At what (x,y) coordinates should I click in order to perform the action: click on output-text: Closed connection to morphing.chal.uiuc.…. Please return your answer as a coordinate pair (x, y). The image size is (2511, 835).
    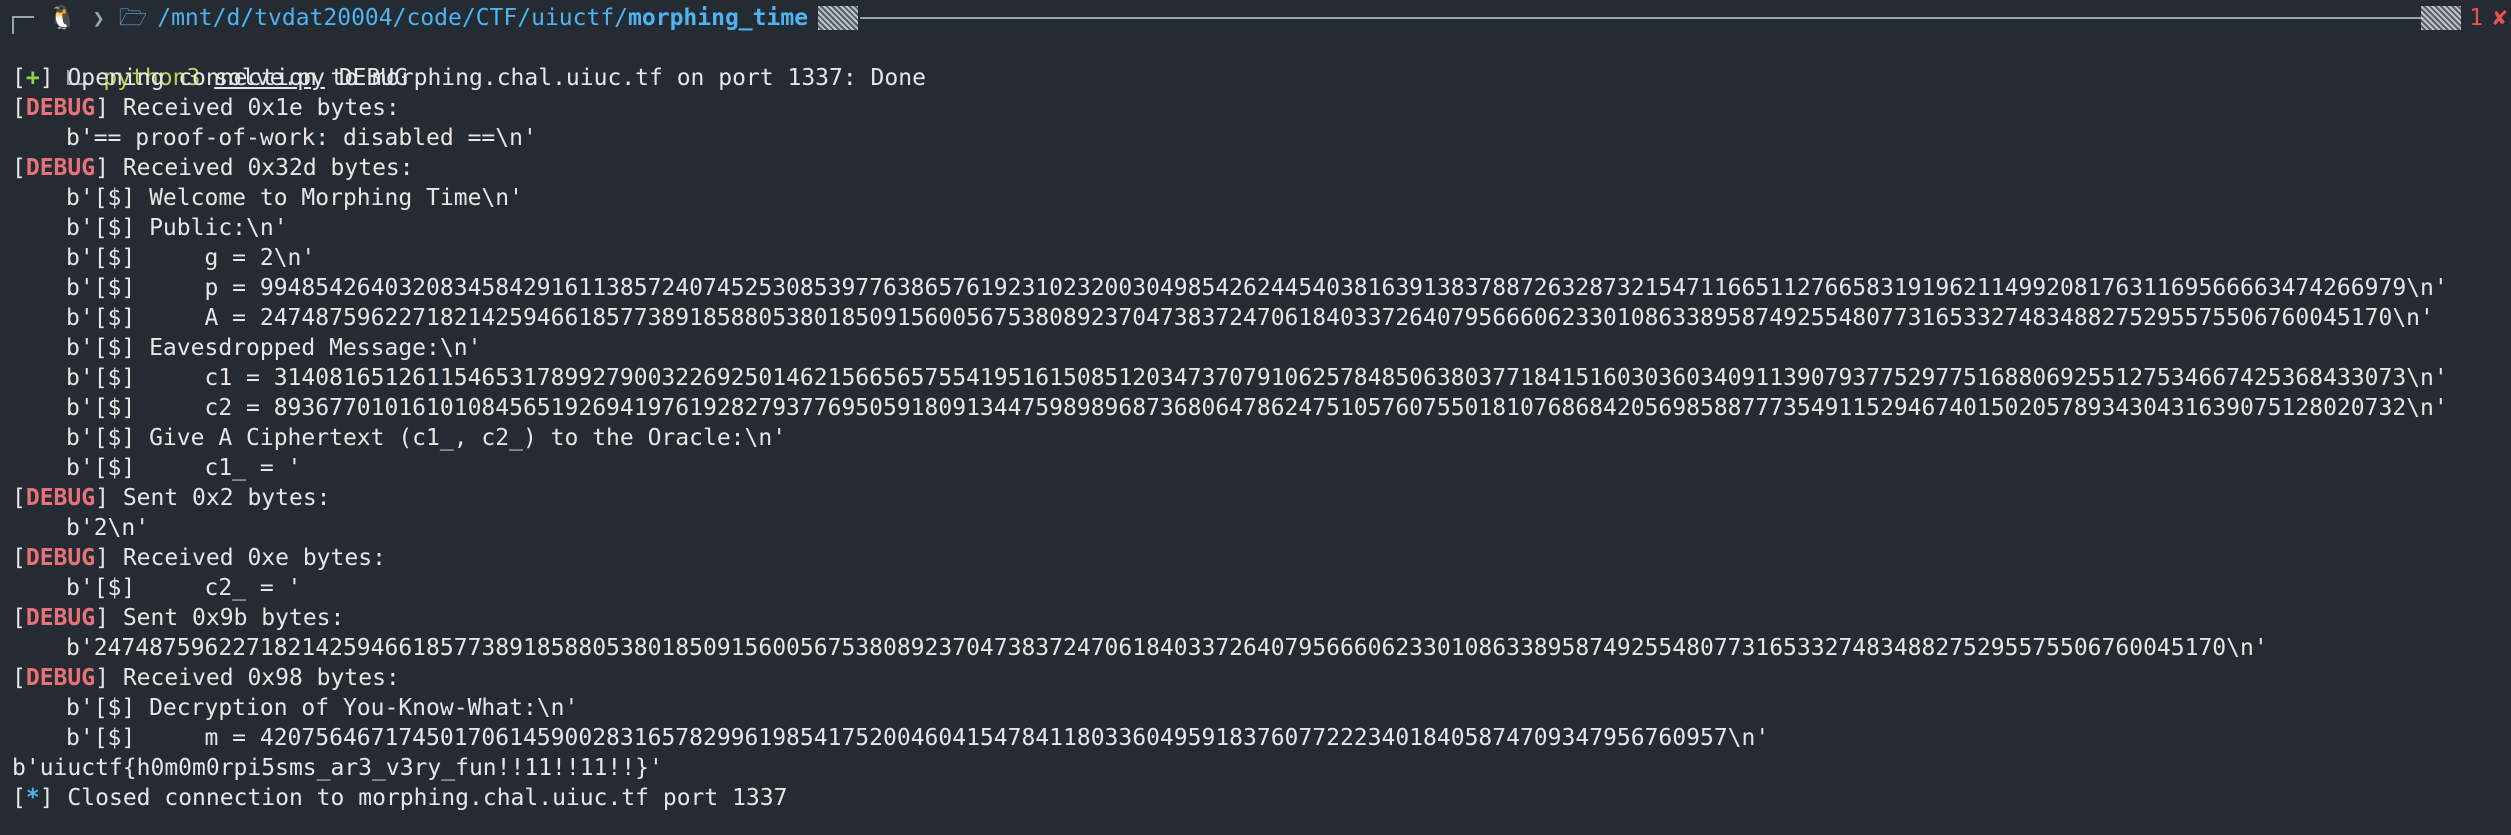
    Looking at the image, I should click on (420, 798).